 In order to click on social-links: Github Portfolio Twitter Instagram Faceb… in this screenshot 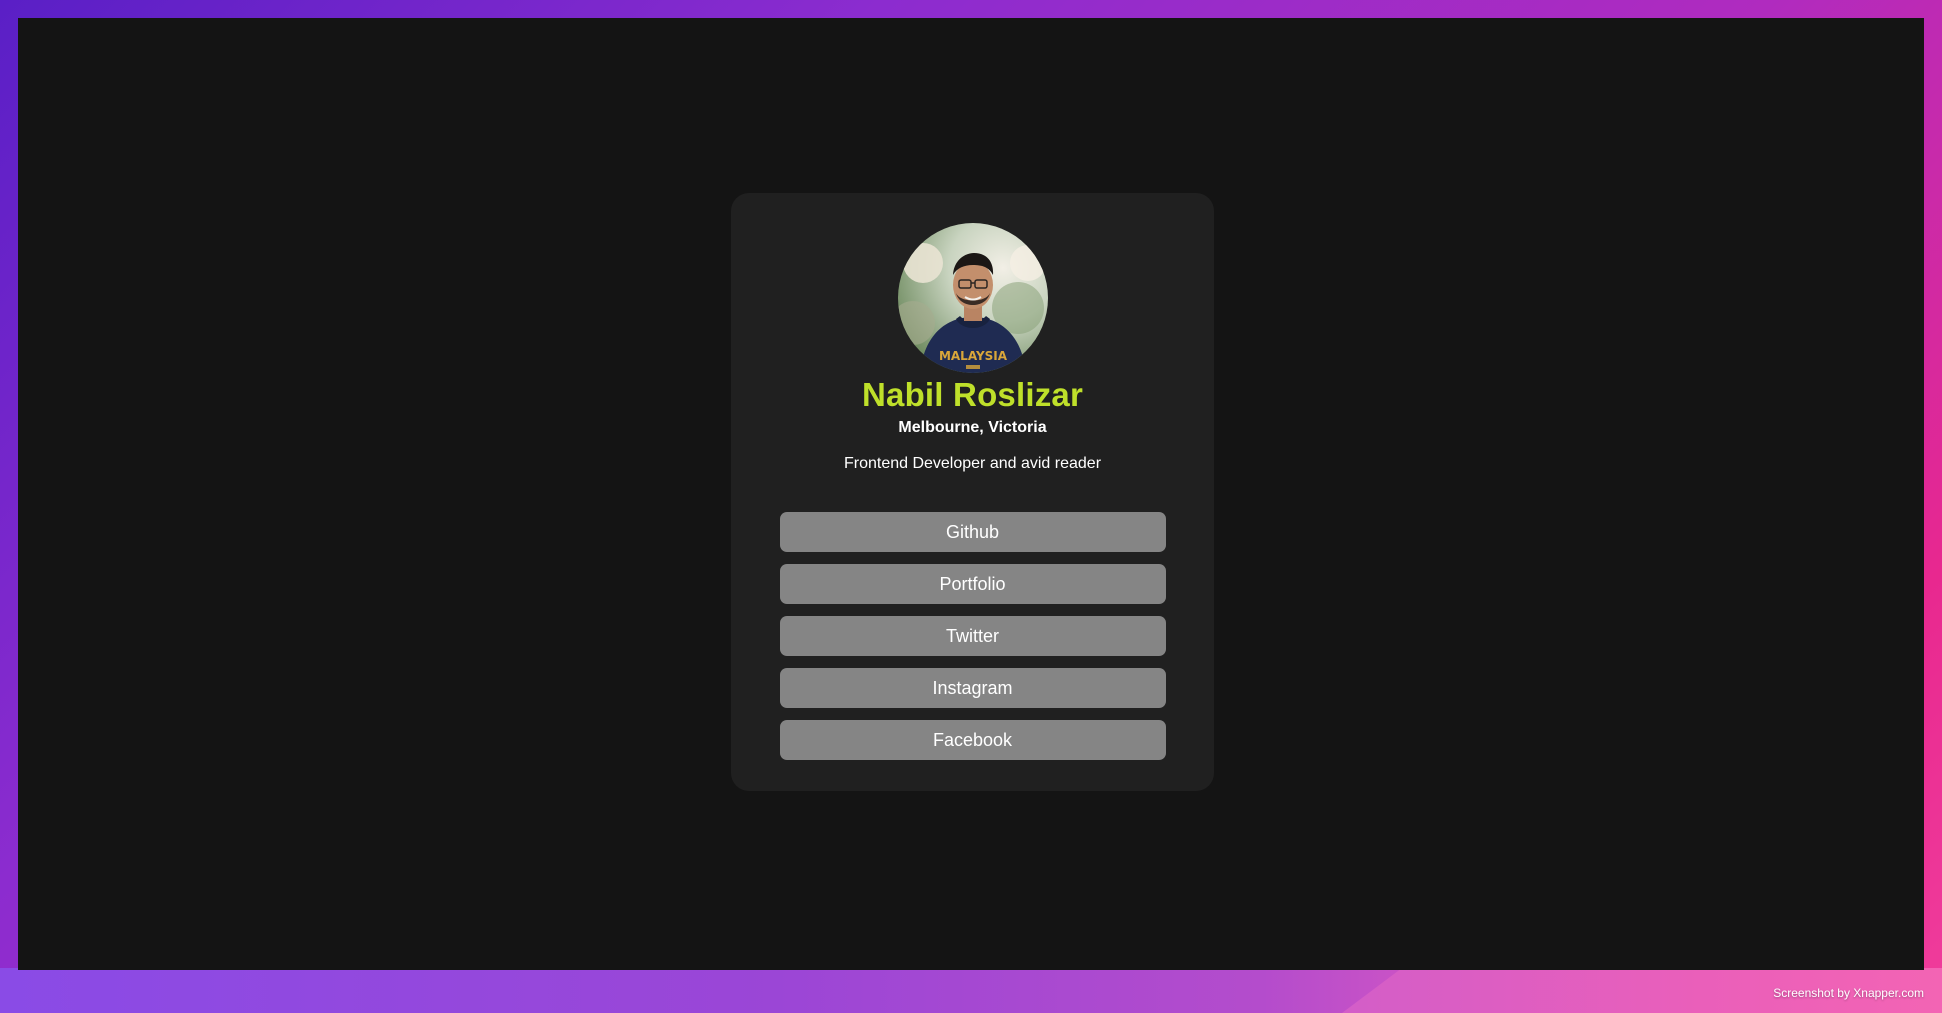, I will do `click(972, 636)`.